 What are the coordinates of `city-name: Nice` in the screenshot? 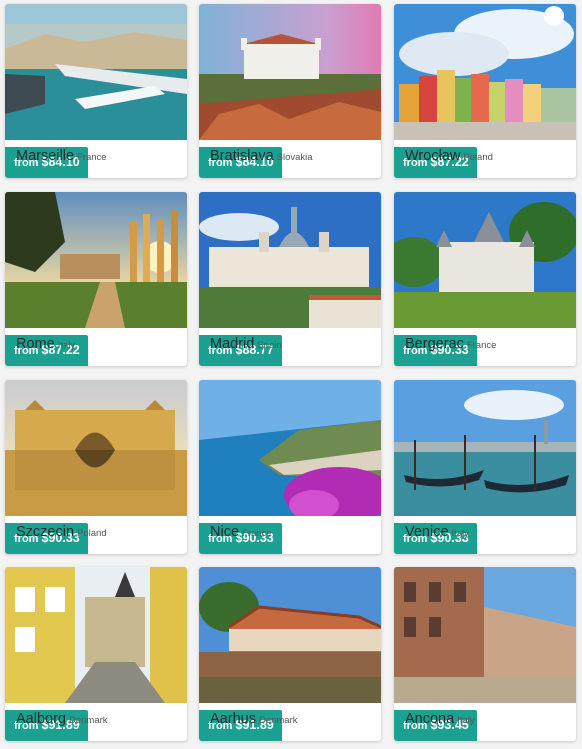 It's located at (225, 532).